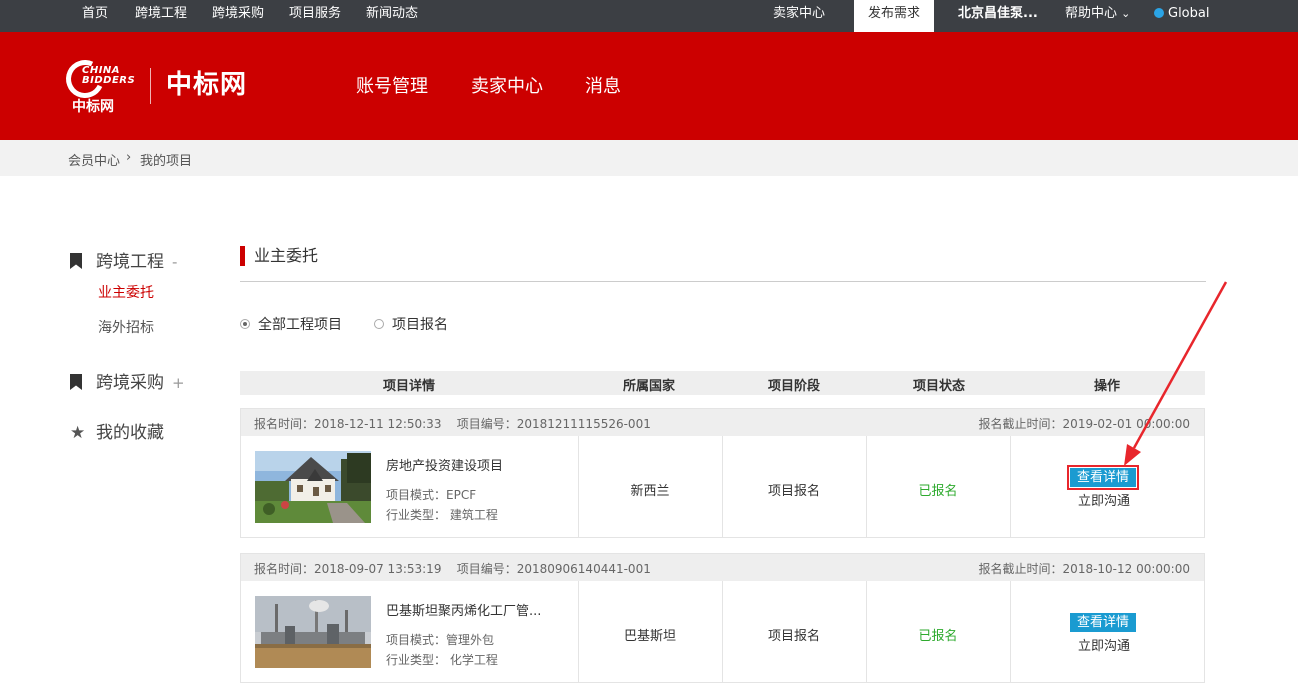  What do you see at coordinates (161, 16) in the screenshot?
I see `top-nav-cross-border-engineering: 跨境工程` at bounding box center [161, 16].